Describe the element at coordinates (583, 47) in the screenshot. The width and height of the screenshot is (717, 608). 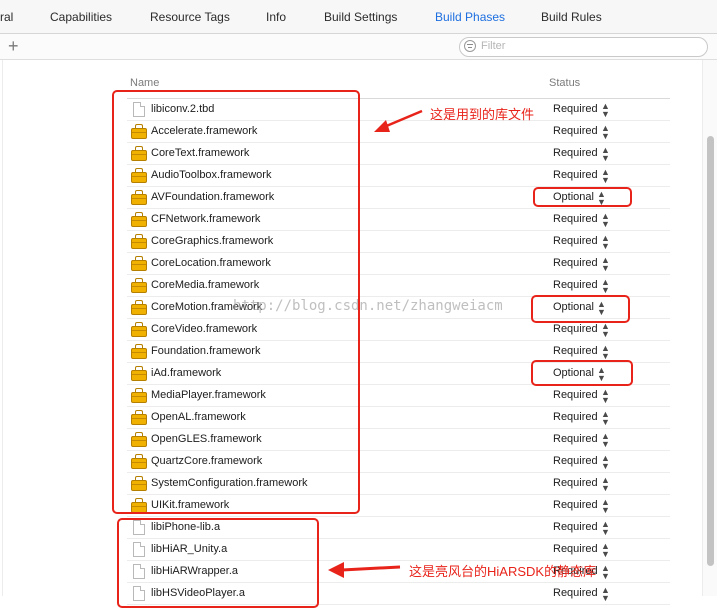
I see `filter-field: Filter` at that location.